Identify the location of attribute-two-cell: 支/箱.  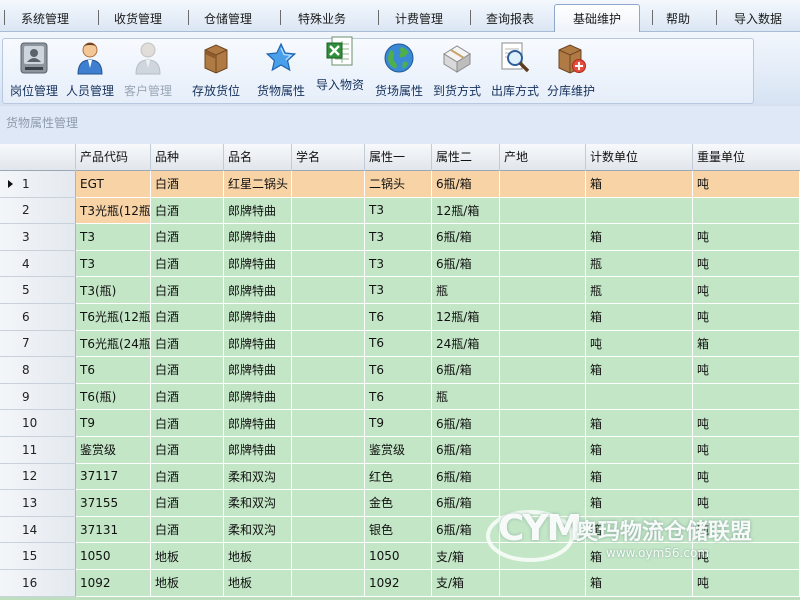
(466, 583).